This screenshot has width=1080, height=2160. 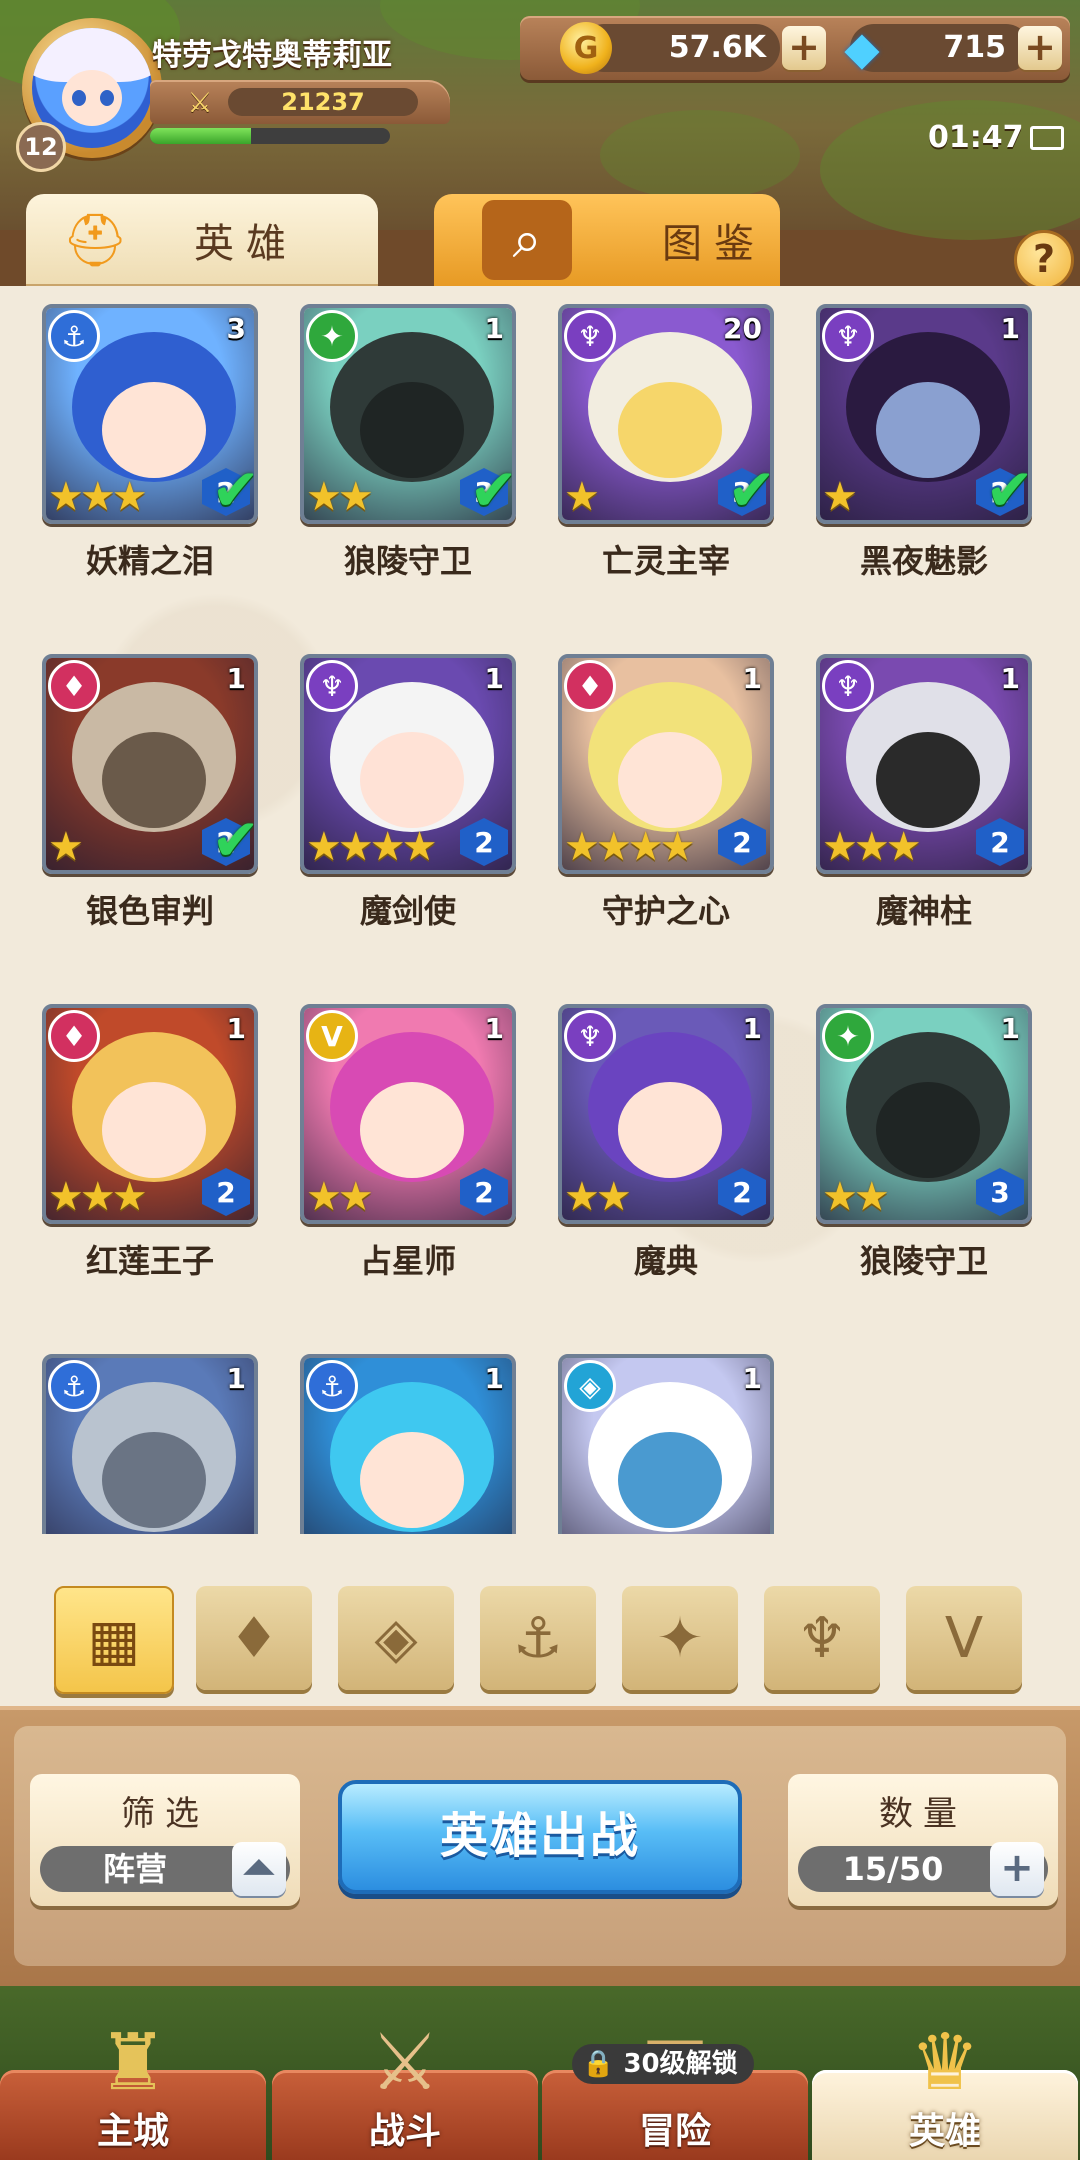 I want to click on hero-capacity: 15/50 +, so click(x=923, y=1869).